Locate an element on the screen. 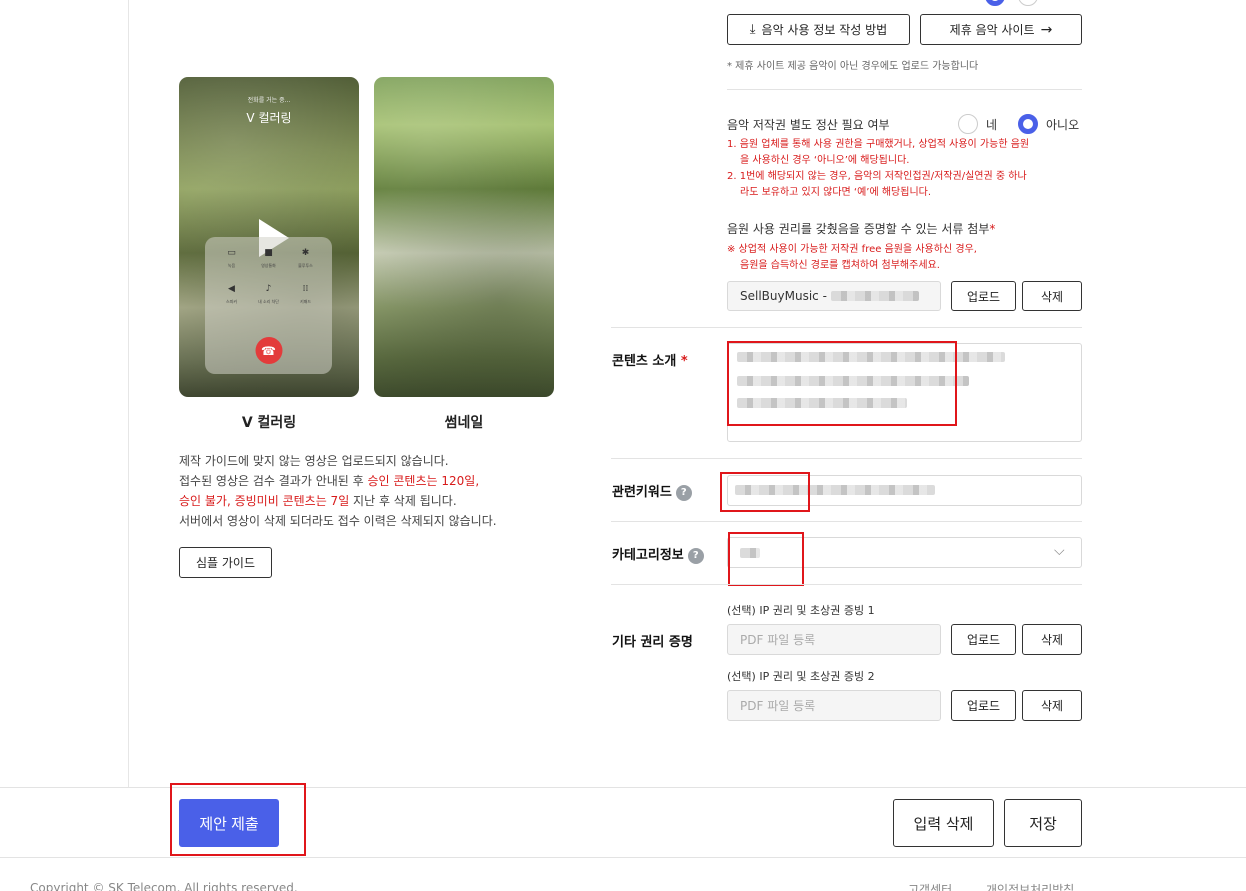  music-info-guide-button: ⤓ 음악 사용 정보 작성 방법 is located at coordinates (818, 29).